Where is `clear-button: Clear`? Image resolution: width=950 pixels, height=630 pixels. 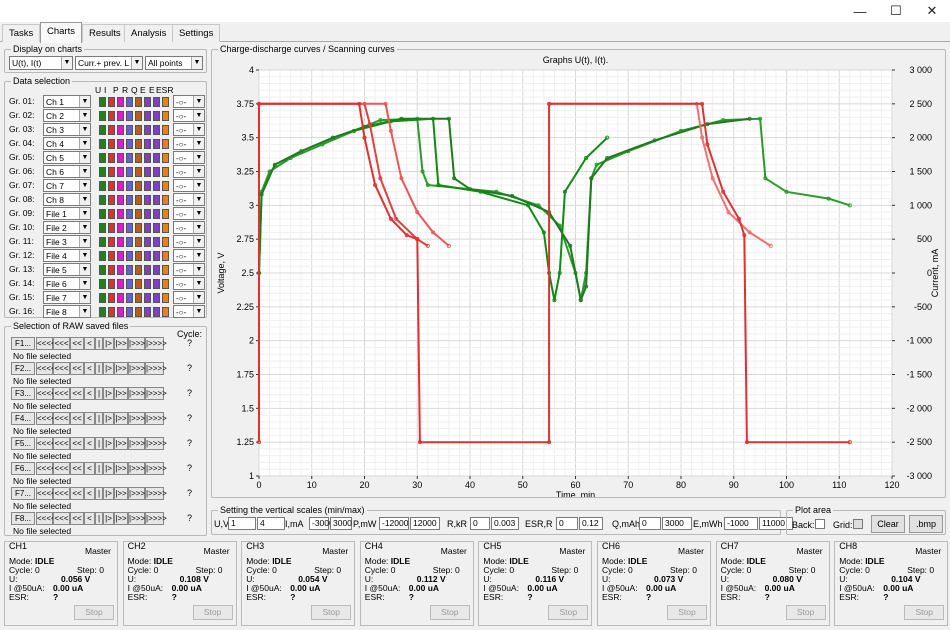 clear-button: Clear is located at coordinates (888, 524).